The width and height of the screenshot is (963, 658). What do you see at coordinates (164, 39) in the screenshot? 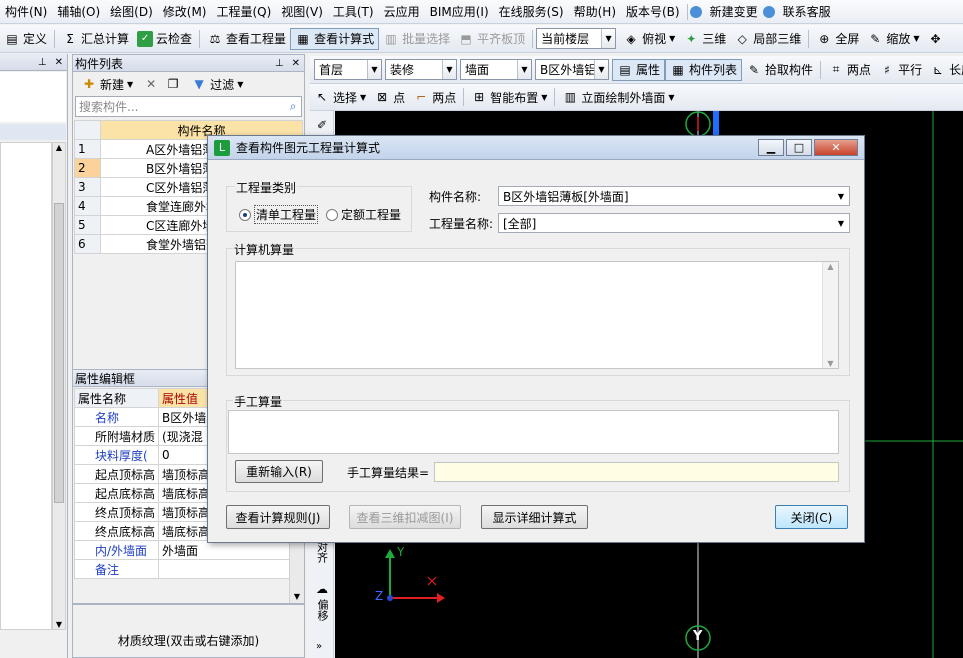
I see `cloud-check-button: ✓ 云检查` at bounding box center [164, 39].